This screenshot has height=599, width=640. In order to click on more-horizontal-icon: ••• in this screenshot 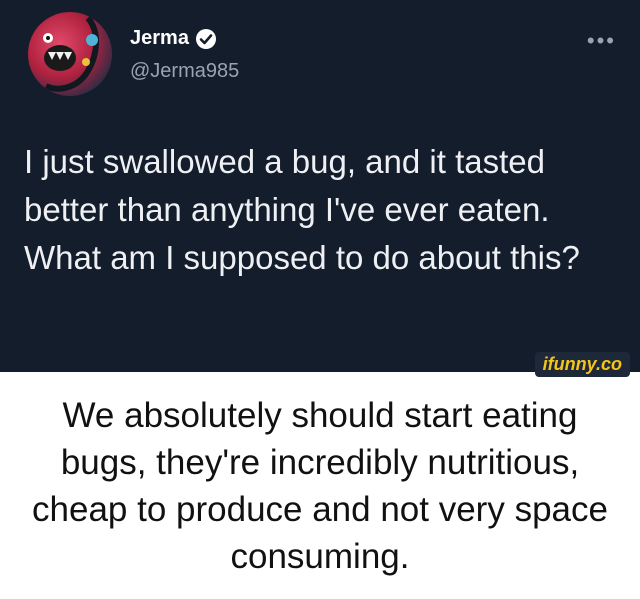, I will do `click(601, 41)`.